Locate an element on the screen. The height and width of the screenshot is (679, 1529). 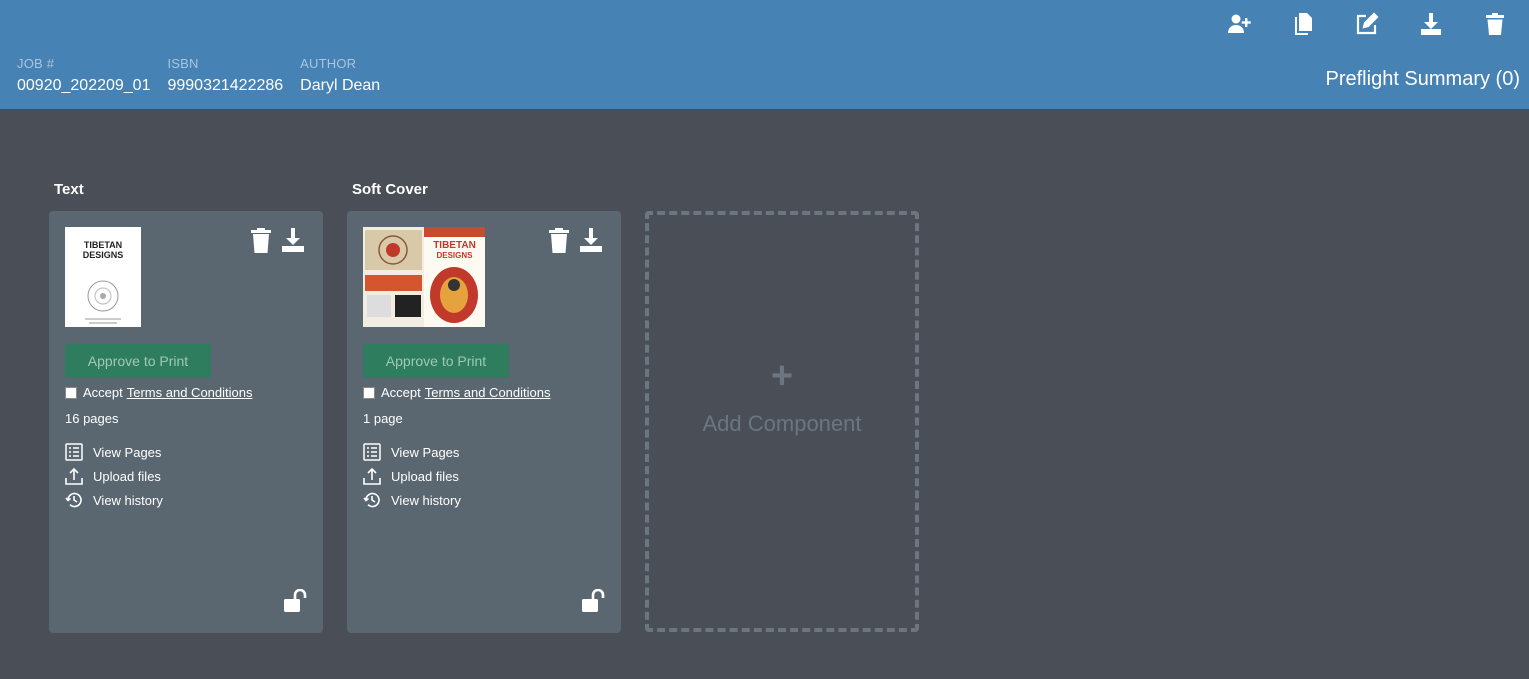
author-label: AUTHOR is located at coordinates (328, 63).